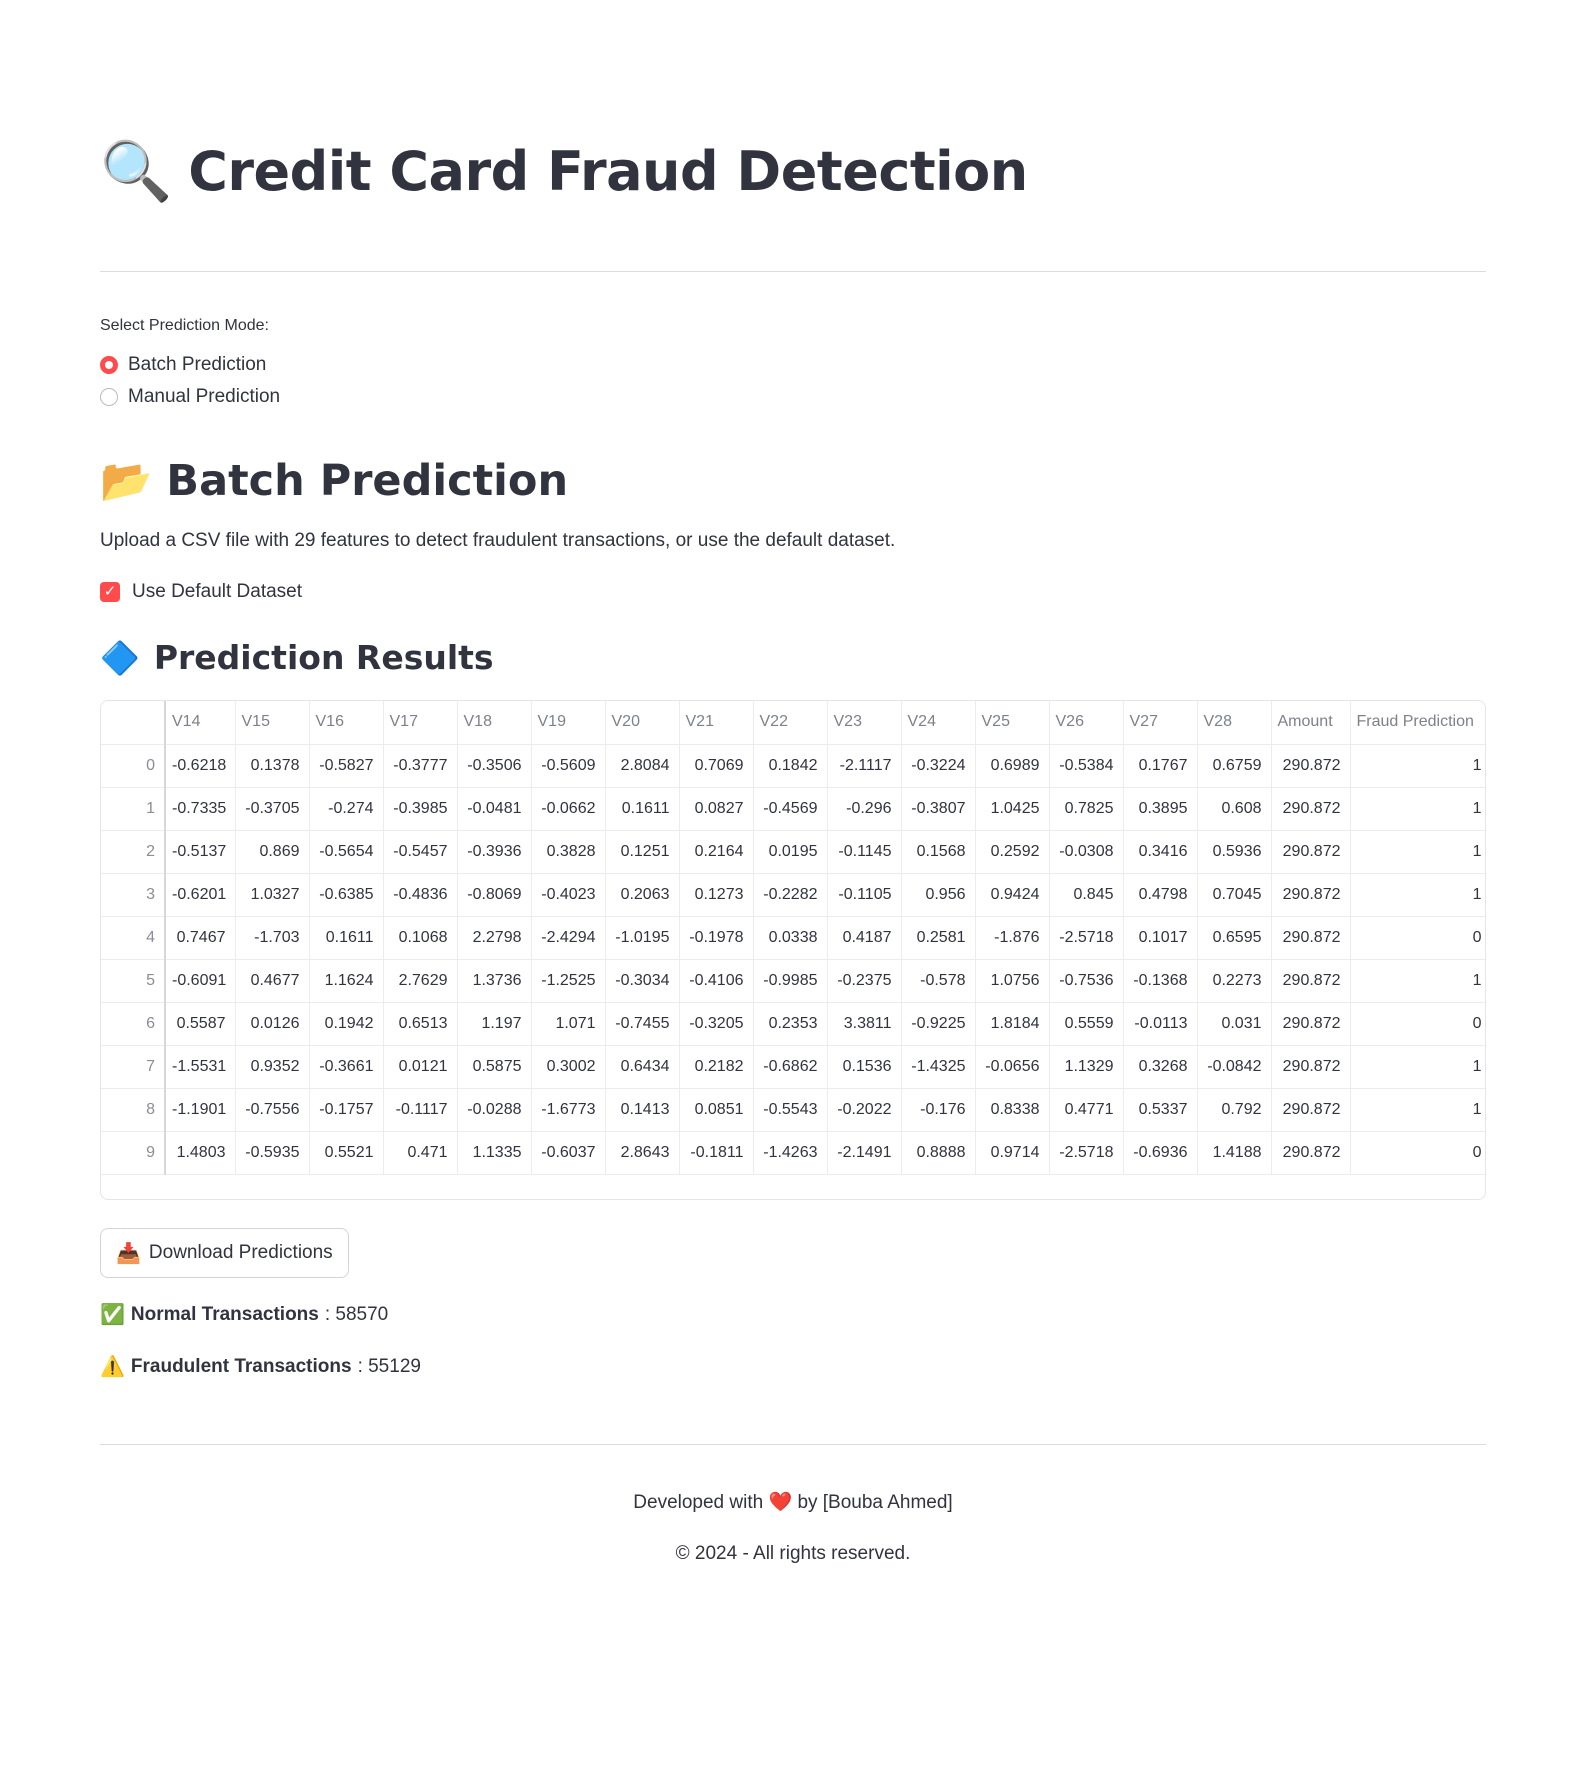 This screenshot has width=1586, height=1767. Describe the element at coordinates (346, 809) in the screenshot. I see `table-cell: -0.274` at that location.